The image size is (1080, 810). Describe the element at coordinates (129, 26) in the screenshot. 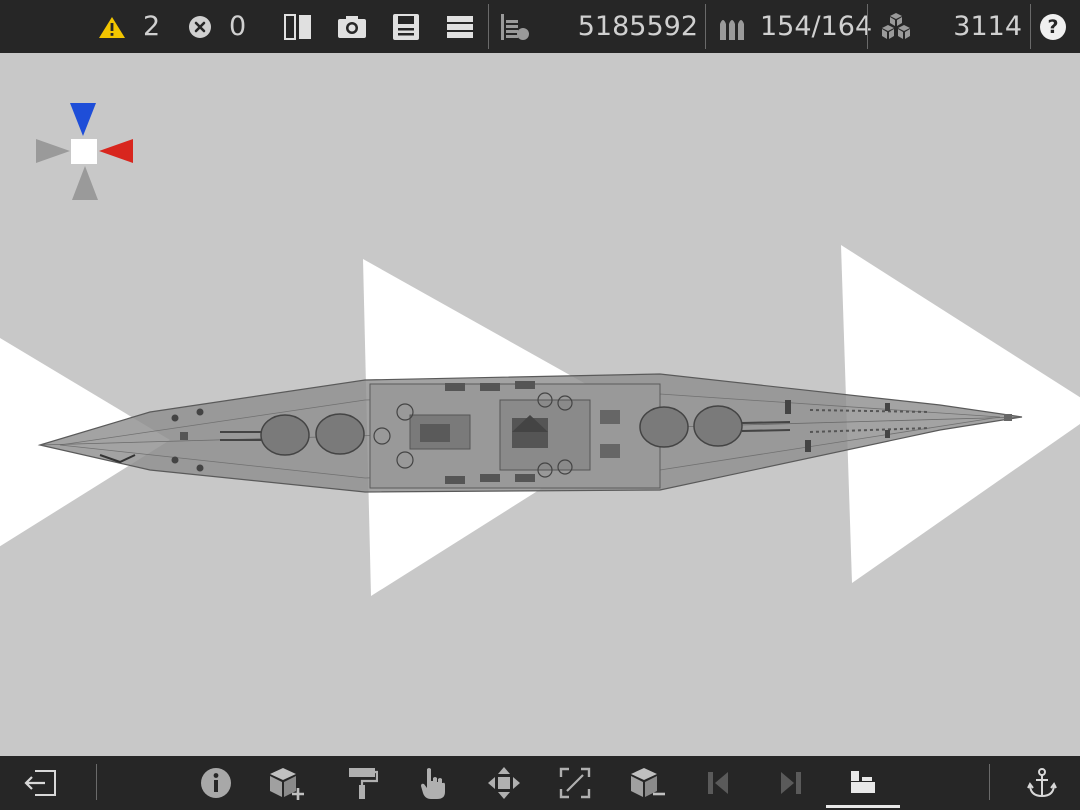

I see `warnings-indicator: 2` at that location.